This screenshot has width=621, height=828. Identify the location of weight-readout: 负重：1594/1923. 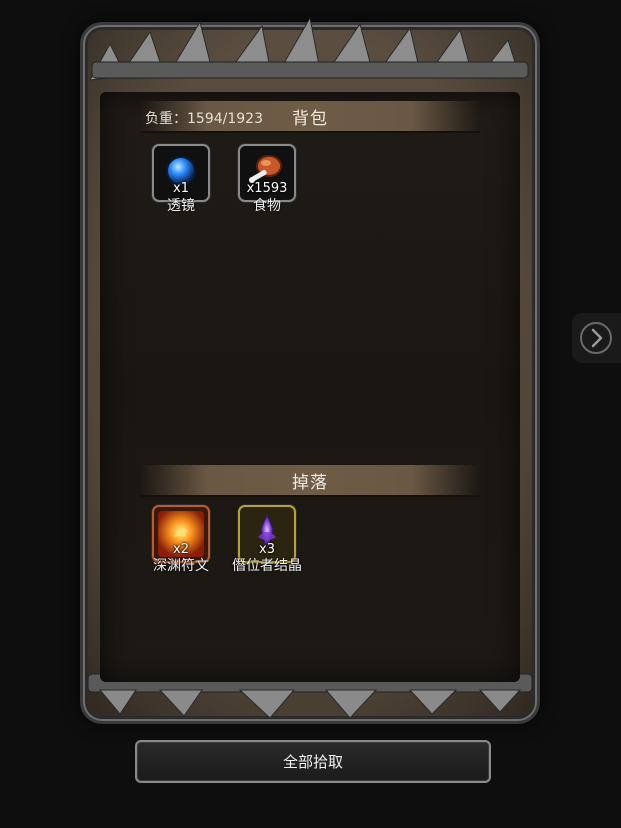
(204, 119).